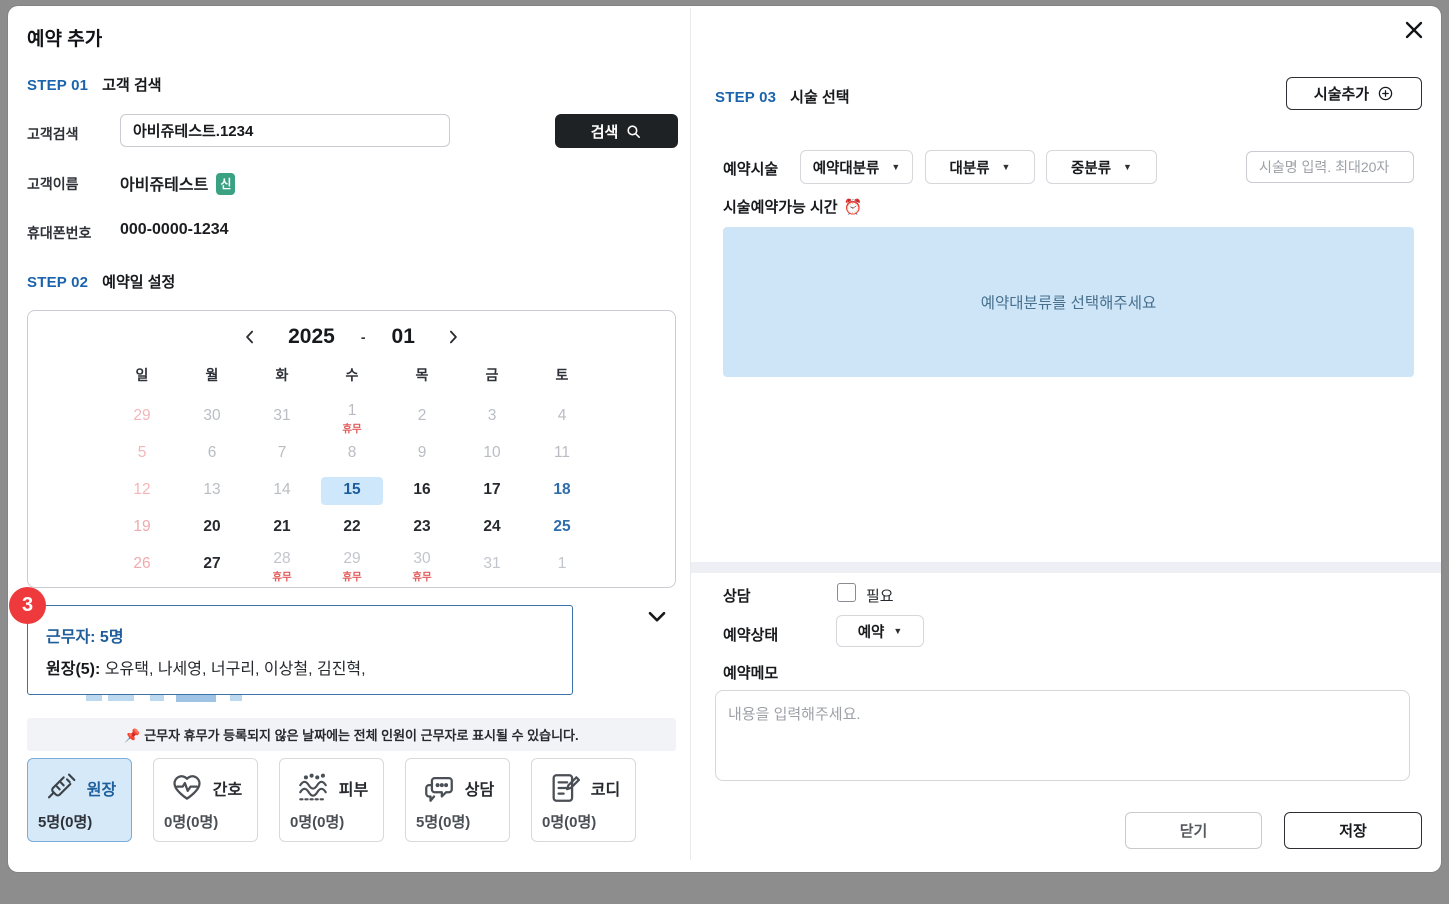 This screenshot has width=1449, height=904. Describe the element at coordinates (751, 673) in the screenshot. I see `memo-label: 예약메모` at that location.